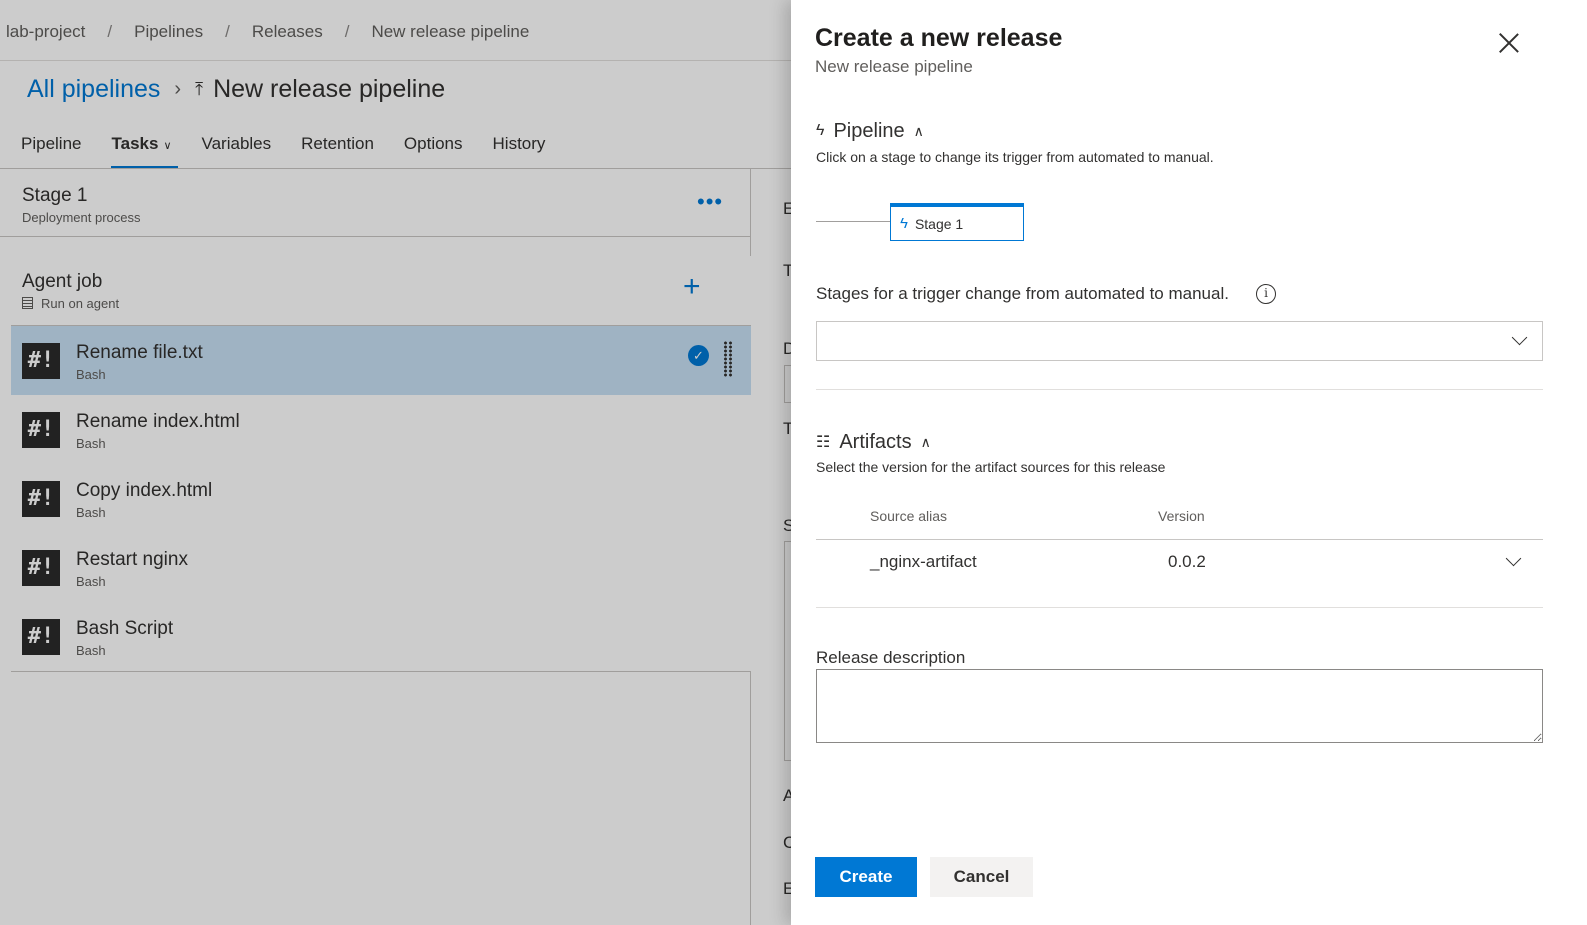 This screenshot has height=925, width=1587. What do you see at coordinates (1266, 294) in the screenshot?
I see `info-icon: i` at bounding box center [1266, 294].